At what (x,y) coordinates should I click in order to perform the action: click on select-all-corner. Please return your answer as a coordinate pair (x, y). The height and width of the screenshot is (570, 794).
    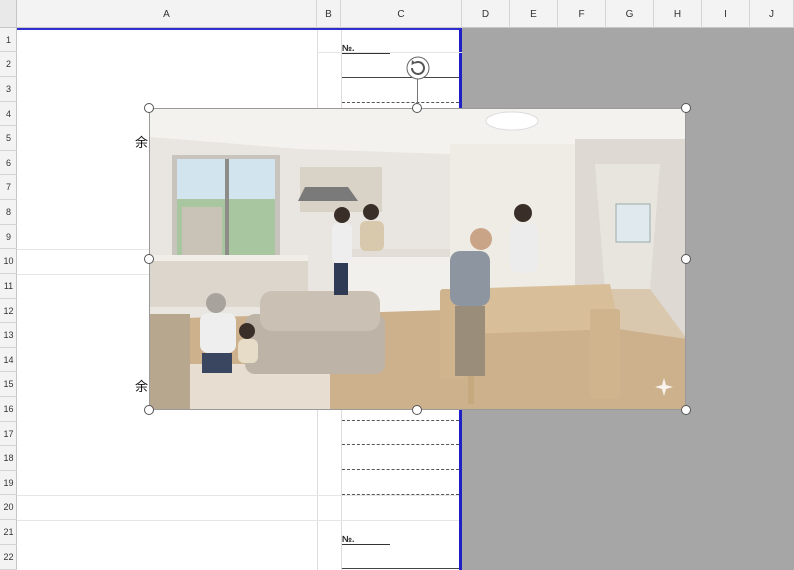
    Looking at the image, I should click on (8, 14).